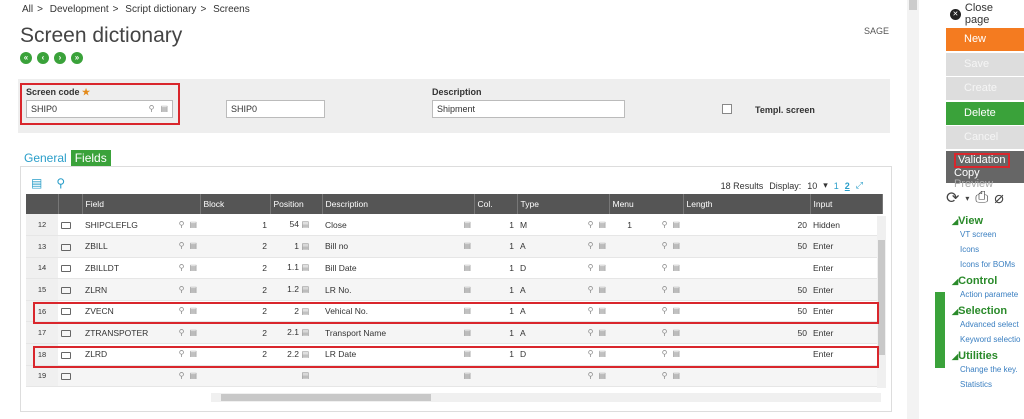 The height and width of the screenshot is (419, 1024). What do you see at coordinates (27, 9) in the screenshot?
I see `breadcrumb-all: All` at bounding box center [27, 9].